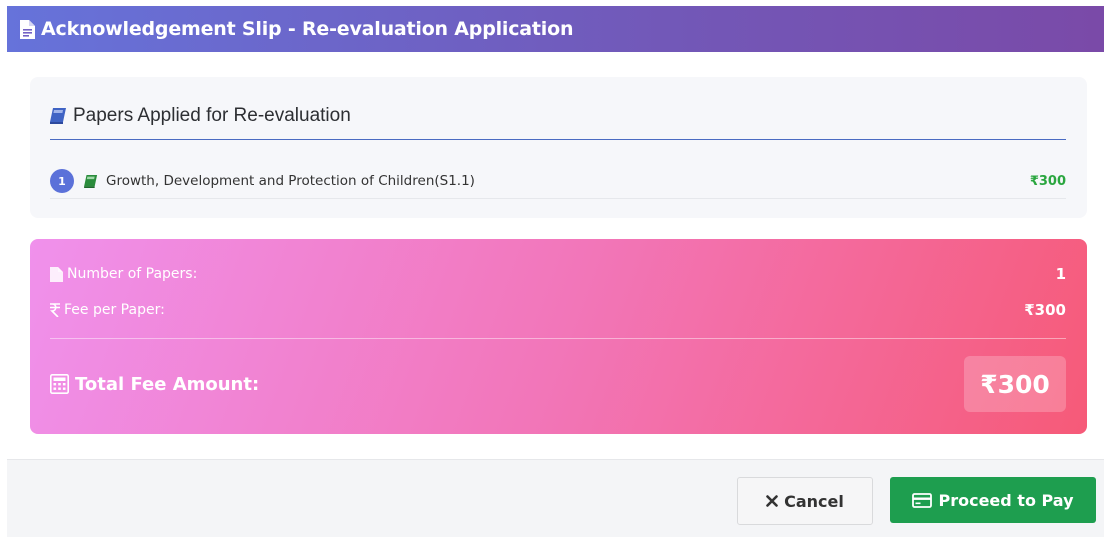 The height and width of the screenshot is (537, 1105). Describe the element at coordinates (62, 181) in the screenshot. I see `paper-index-badge: 1` at that location.